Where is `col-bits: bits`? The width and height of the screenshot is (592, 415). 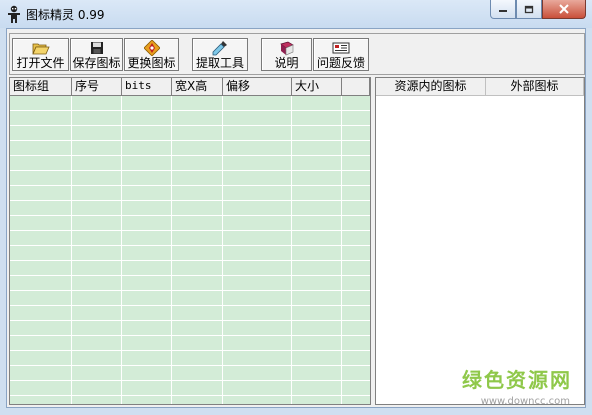 col-bits: bits is located at coordinates (147, 86).